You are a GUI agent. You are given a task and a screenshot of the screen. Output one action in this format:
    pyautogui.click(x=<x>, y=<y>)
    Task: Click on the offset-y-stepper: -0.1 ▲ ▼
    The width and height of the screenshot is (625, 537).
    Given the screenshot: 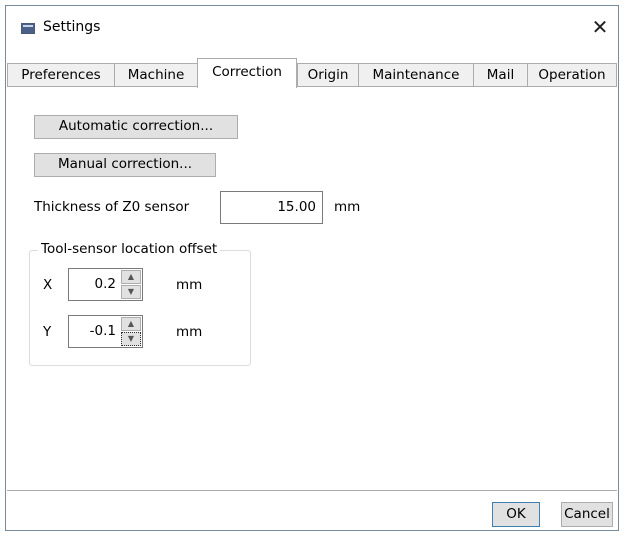 What is the action you would take?
    pyautogui.click(x=105, y=331)
    